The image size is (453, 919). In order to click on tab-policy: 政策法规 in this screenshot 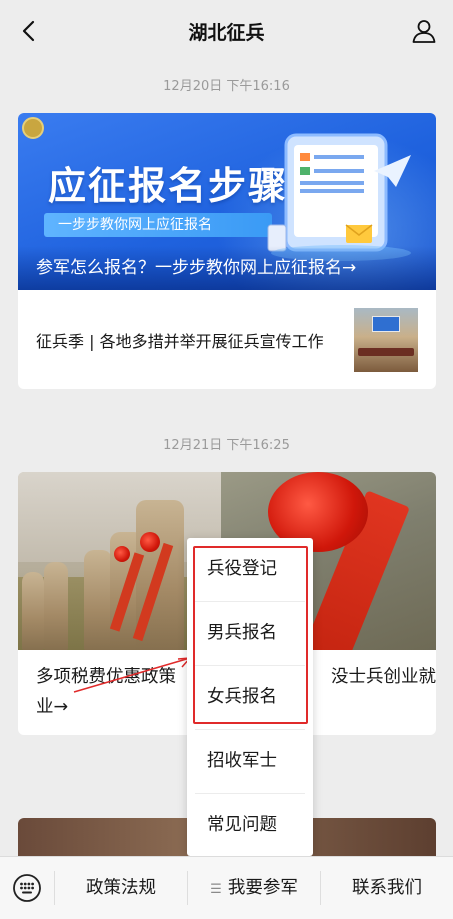, I will do `click(121, 888)`.